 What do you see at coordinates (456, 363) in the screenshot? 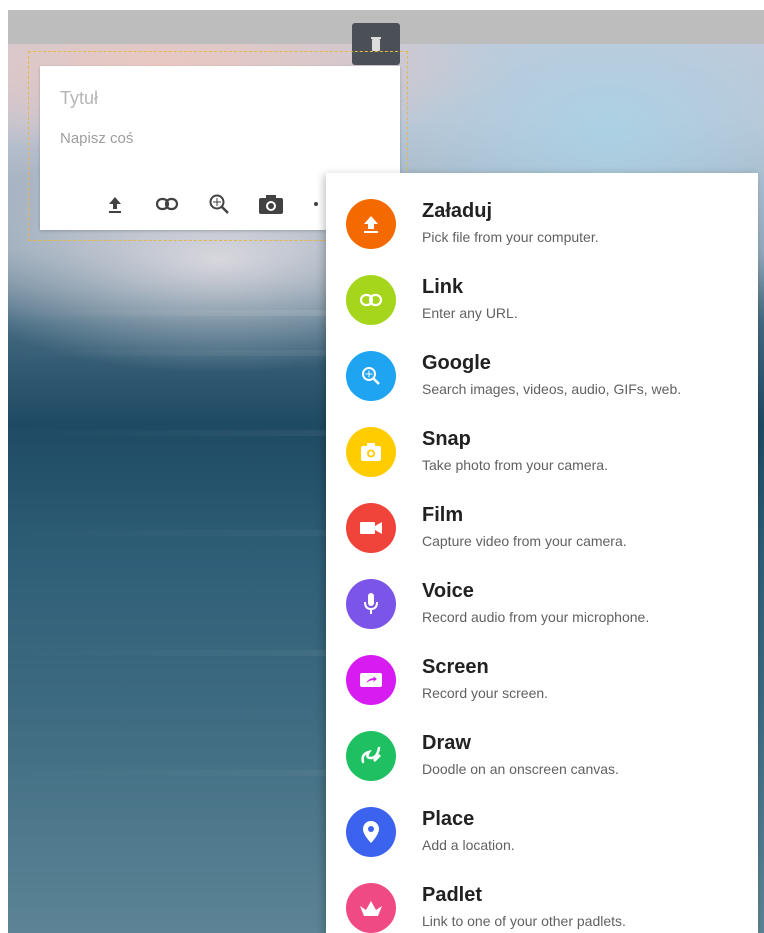
I see `menu-item-title: Google` at bounding box center [456, 363].